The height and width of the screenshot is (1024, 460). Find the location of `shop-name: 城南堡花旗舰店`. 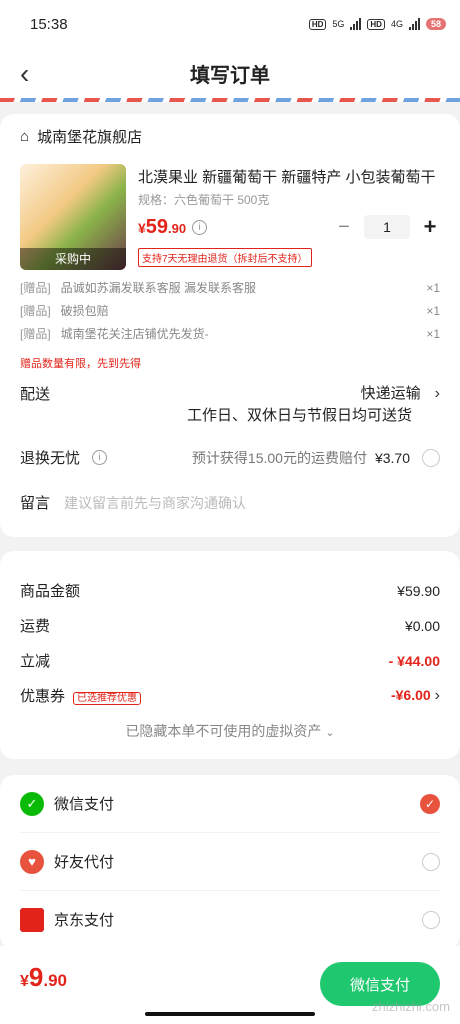

shop-name: 城南堡花旗舰店 is located at coordinates (90, 137).